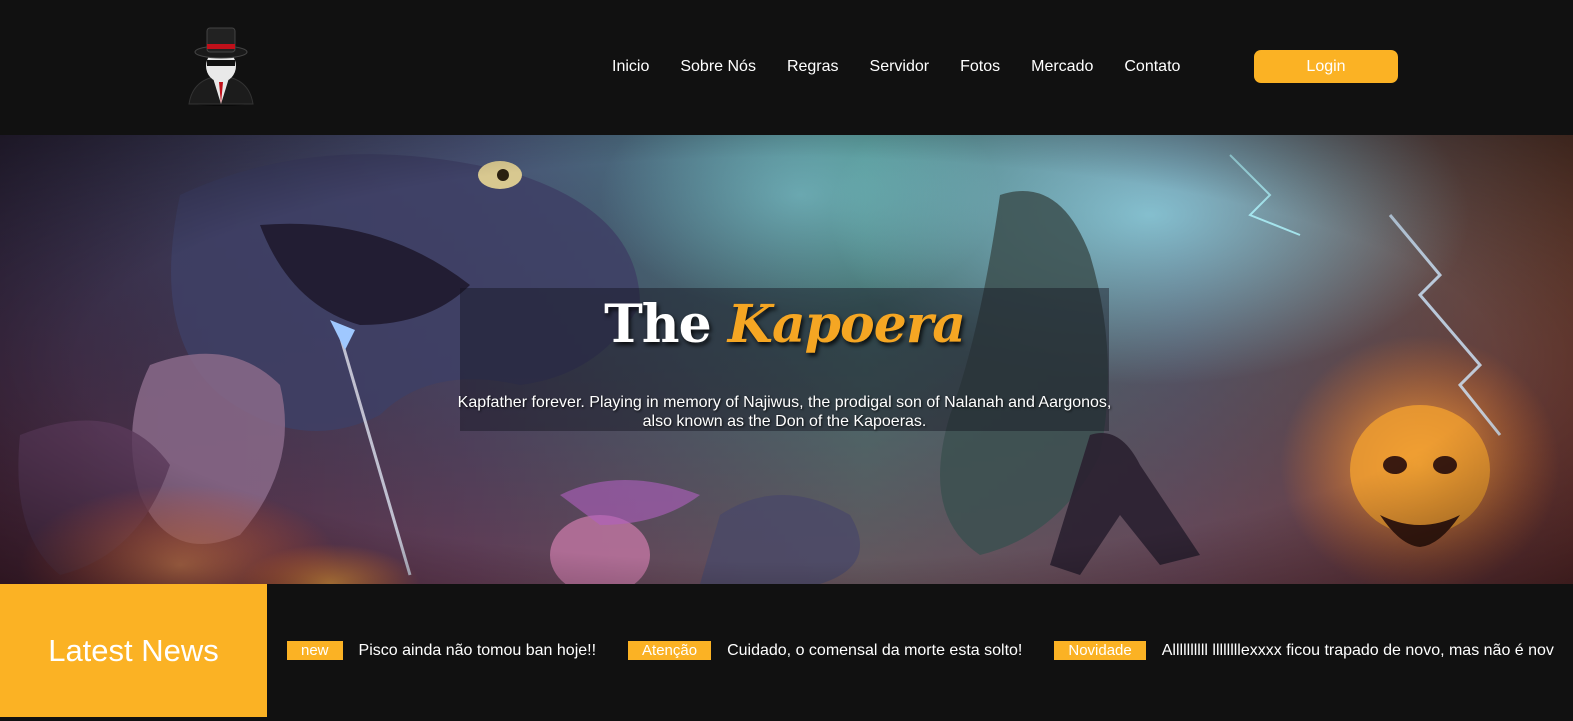  I want to click on news-tag: Novidade, so click(1100, 650).